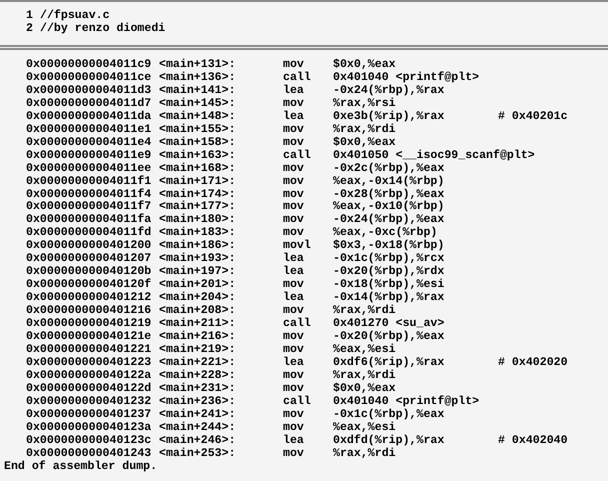 The width and height of the screenshot is (608, 481). I want to click on instruction-address: 0x00000000004011e9, so click(89, 156).